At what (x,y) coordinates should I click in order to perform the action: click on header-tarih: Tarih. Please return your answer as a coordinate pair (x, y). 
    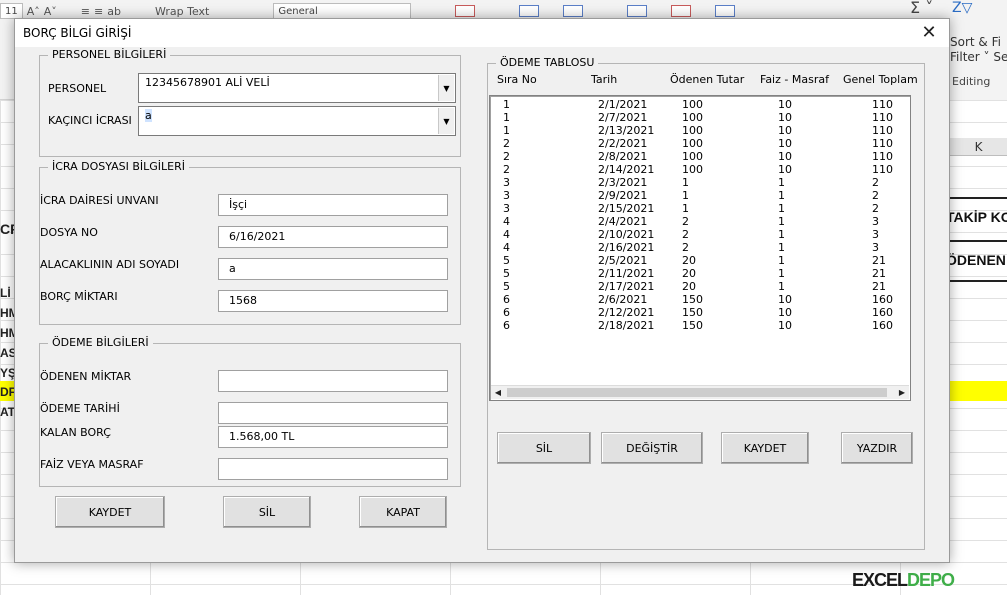
    Looking at the image, I should click on (604, 79).